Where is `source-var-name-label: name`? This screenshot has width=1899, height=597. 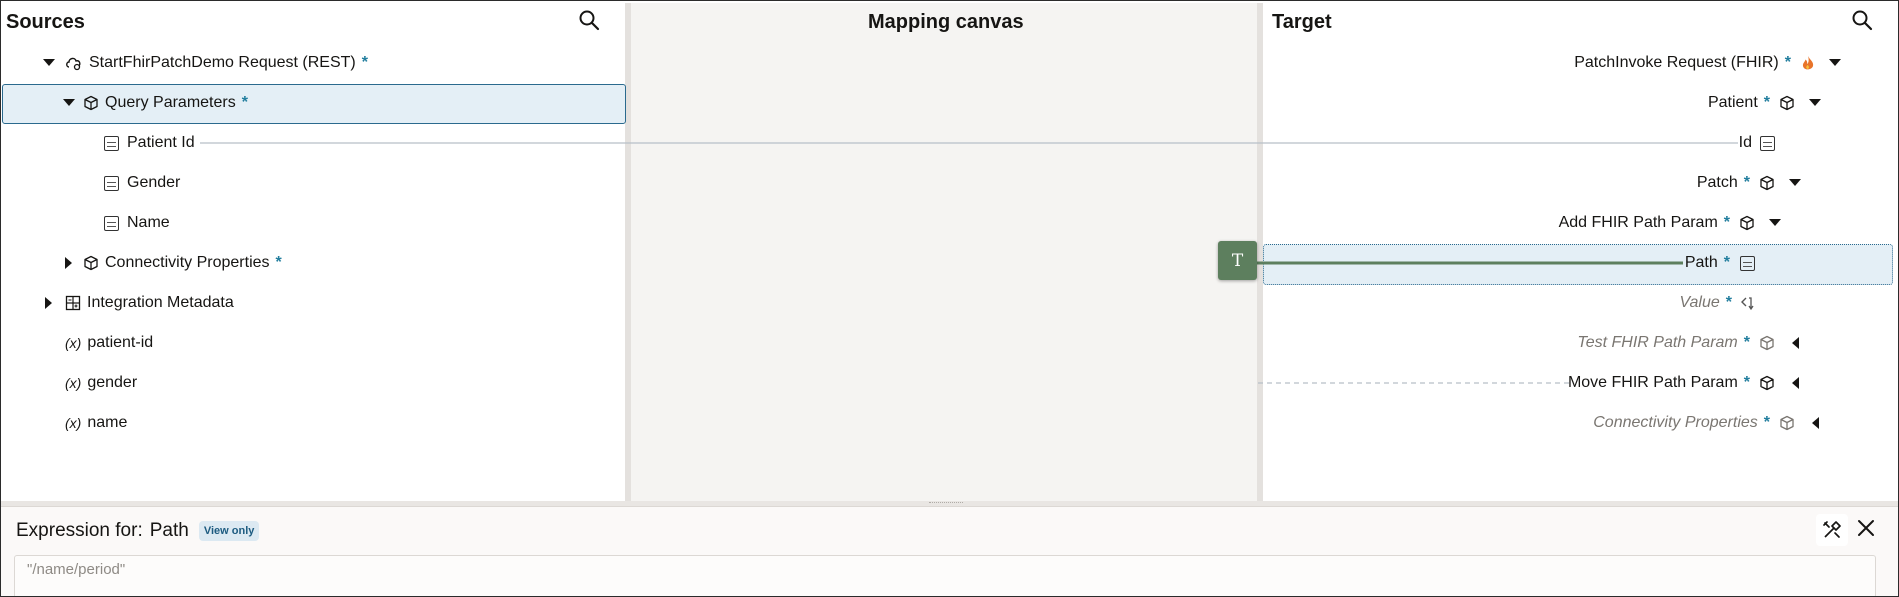 source-var-name-label: name is located at coordinates (107, 422).